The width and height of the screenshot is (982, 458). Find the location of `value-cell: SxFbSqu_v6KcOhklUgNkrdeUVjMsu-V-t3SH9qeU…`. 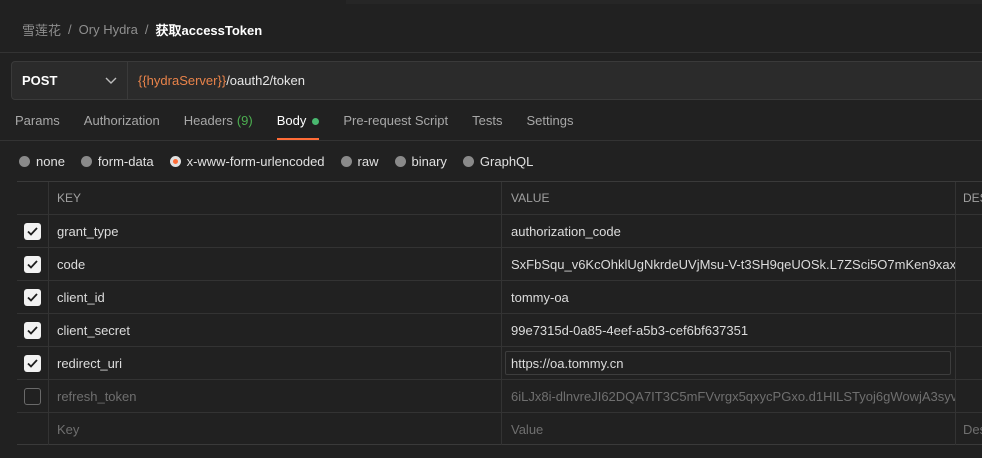

value-cell: SxFbSqu_v6KcOhklUgNkrdeUVjMsu-V-t3SH9qeU… is located at coordinates (729, 264).